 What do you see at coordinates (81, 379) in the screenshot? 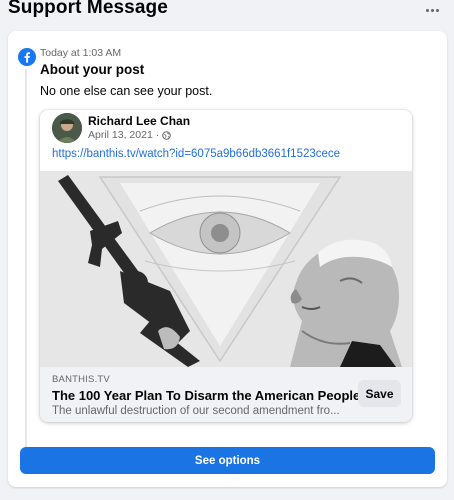
I see `link-domain: BANTHIS.TV` at bounding box center [81, 379].